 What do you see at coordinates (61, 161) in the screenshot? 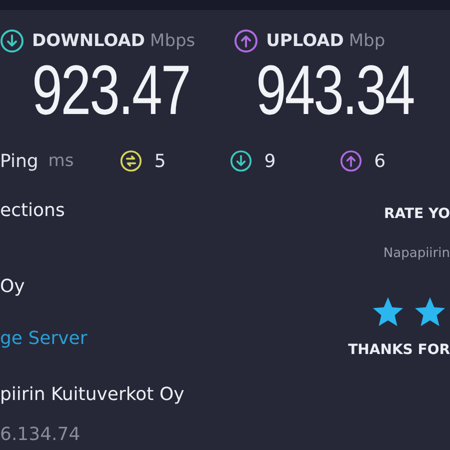
I see `unit-label: ms` at bounding box center [61, 161].